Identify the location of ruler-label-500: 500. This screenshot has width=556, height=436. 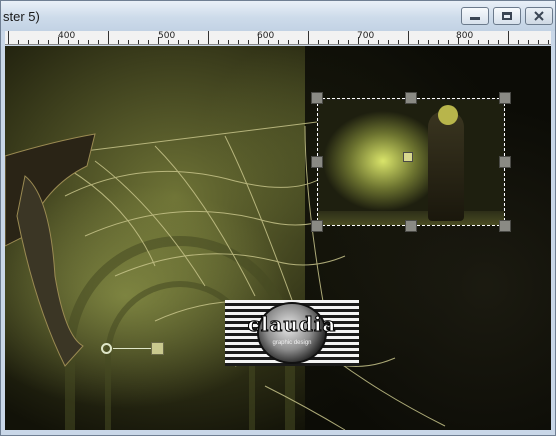
(167, 36).